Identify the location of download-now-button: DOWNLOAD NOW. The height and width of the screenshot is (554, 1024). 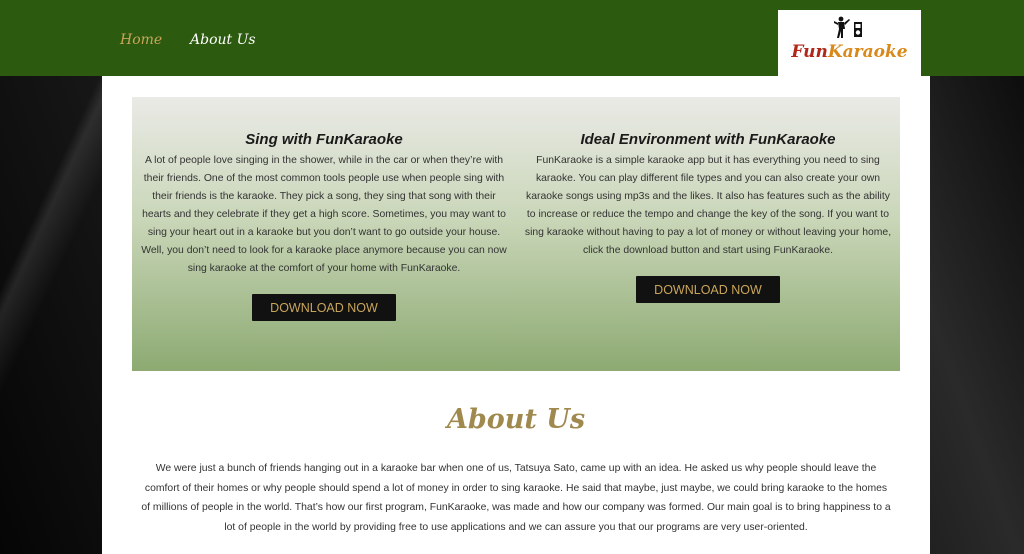
(324, 307).